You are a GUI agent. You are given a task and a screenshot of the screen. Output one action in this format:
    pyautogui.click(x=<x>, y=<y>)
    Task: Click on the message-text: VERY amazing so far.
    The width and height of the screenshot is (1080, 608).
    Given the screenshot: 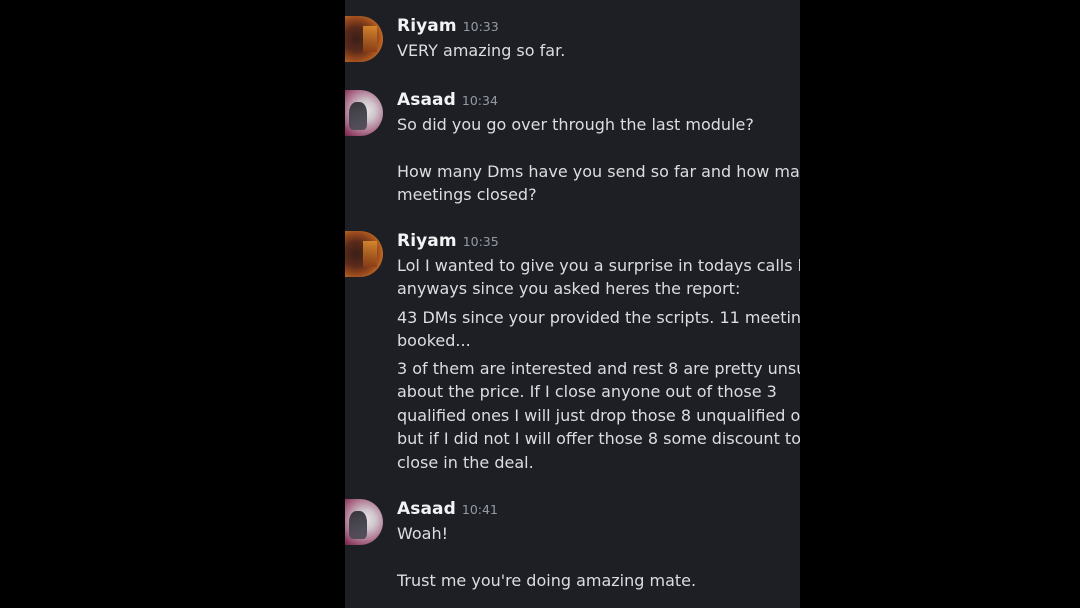 What is the action you would take?
    pyautogui.click(x=481, y=50)
    